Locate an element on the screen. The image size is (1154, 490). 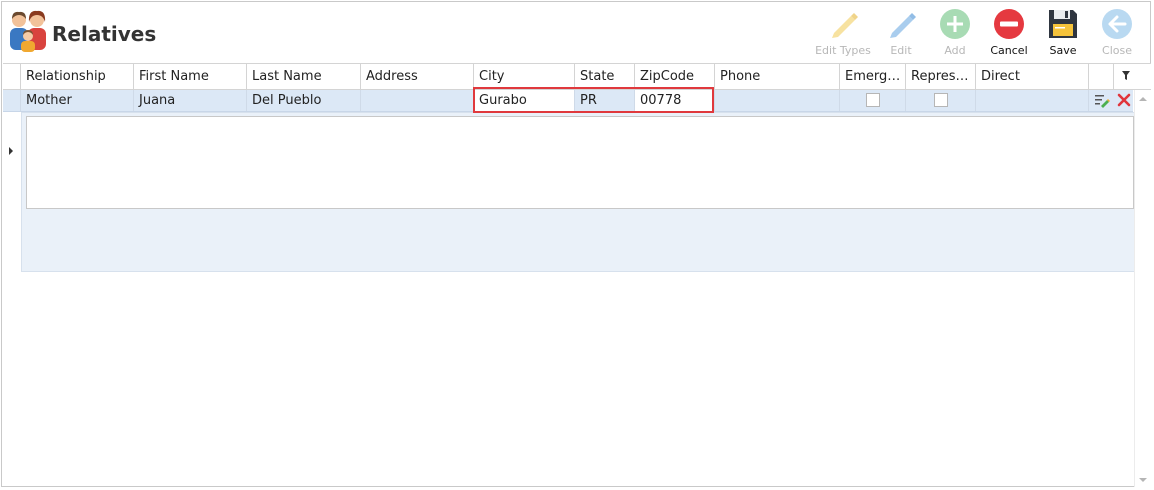
delete-icon is located at coordinates (1124, 100).